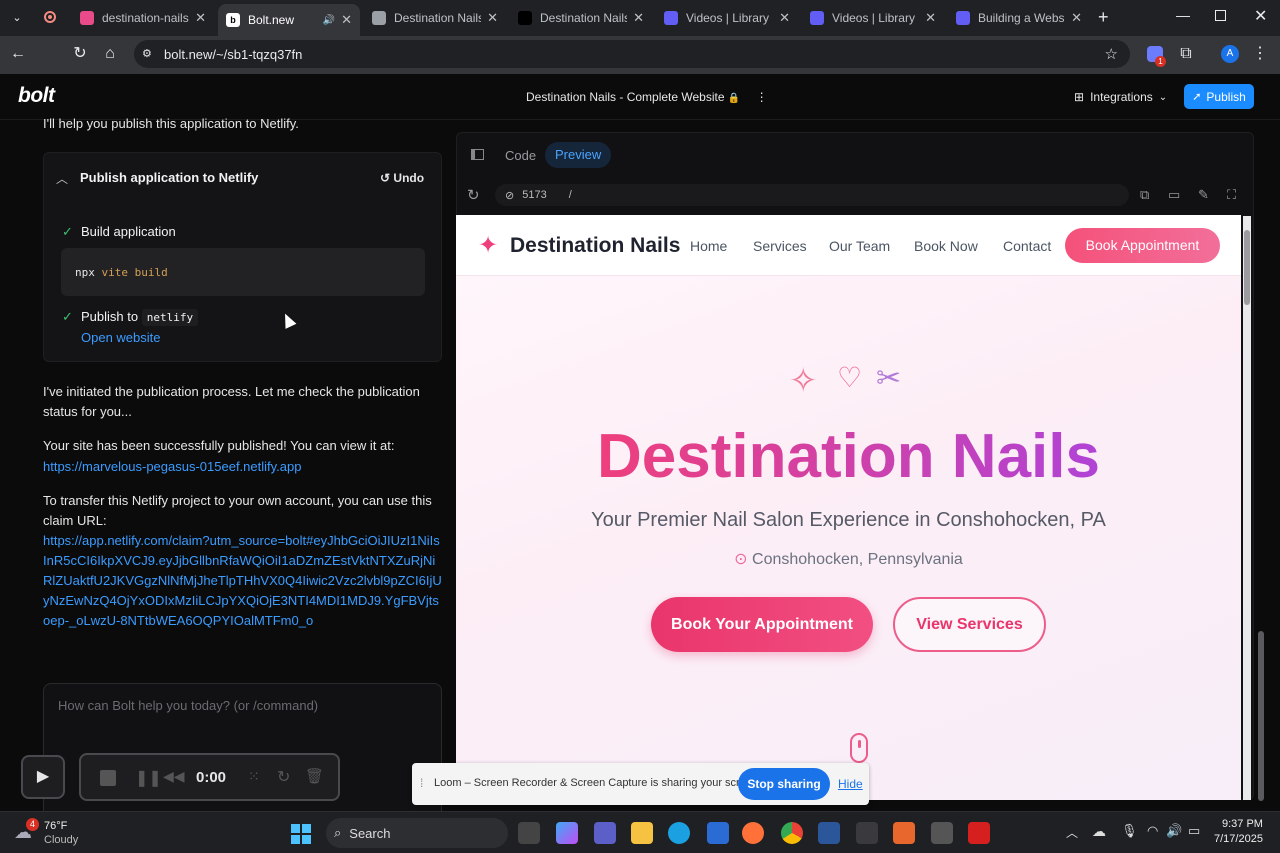 This screenshot has width=1280, height=853. Describe the element at coordinates (848, 456) in the screenshot. I see `hero-title-text: Destination Nails` at that location.